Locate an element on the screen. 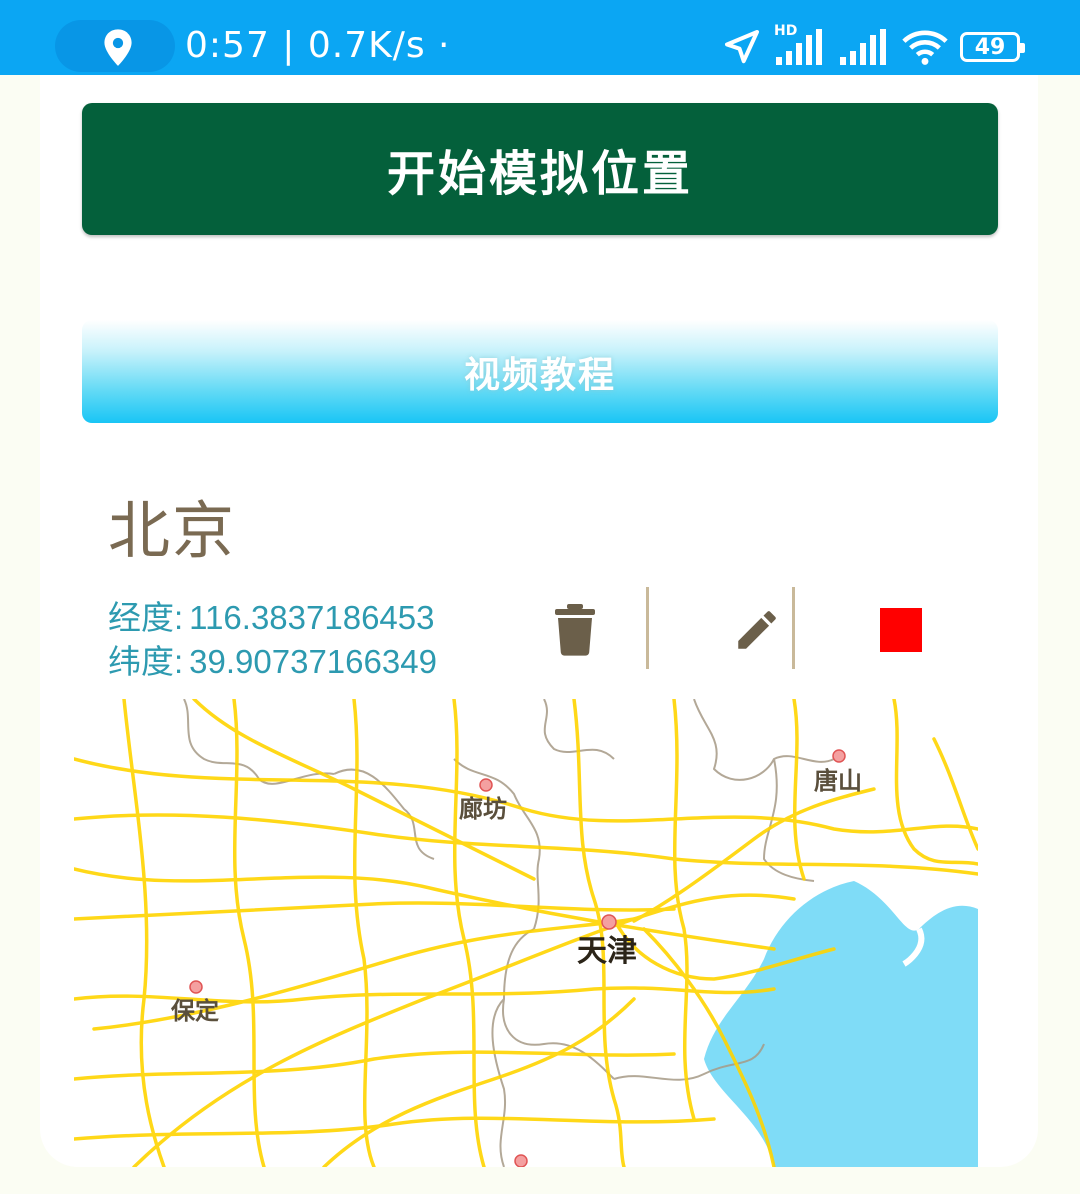 This screenshot has height=1194, width=1080. wifi-icon is located at coordinates (925, 47).